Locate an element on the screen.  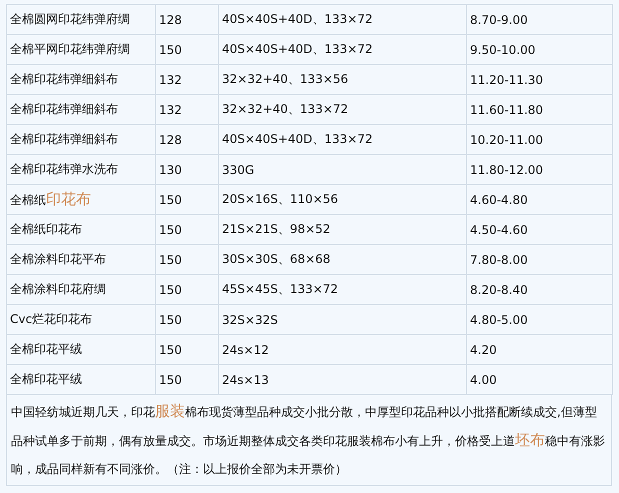
table-cell: 4.80-5.00 is located at coordinates (539, 319).